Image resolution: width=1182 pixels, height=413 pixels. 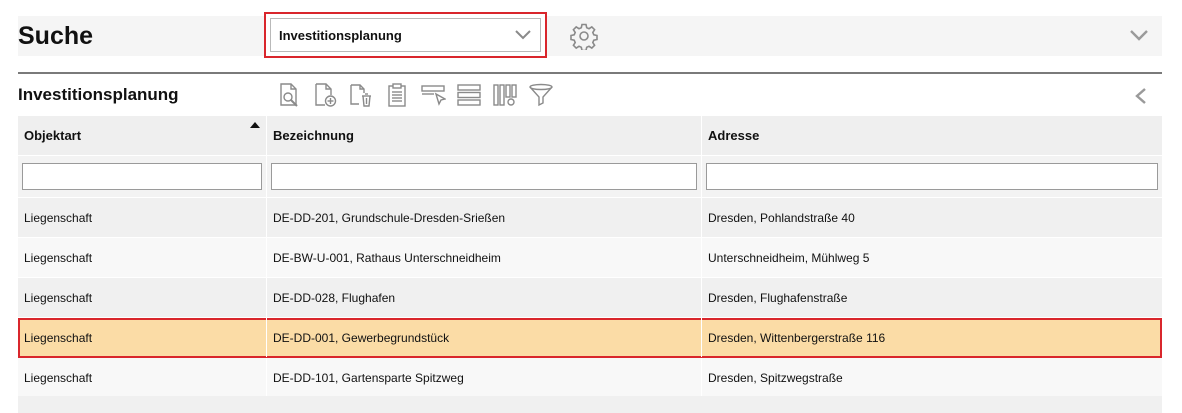 What do you see at coordinates (483, 297) in the screenshot?
I see `cell-bezeichnung: DE-DD-028, Flughafen` at bounding box center [483, 297].